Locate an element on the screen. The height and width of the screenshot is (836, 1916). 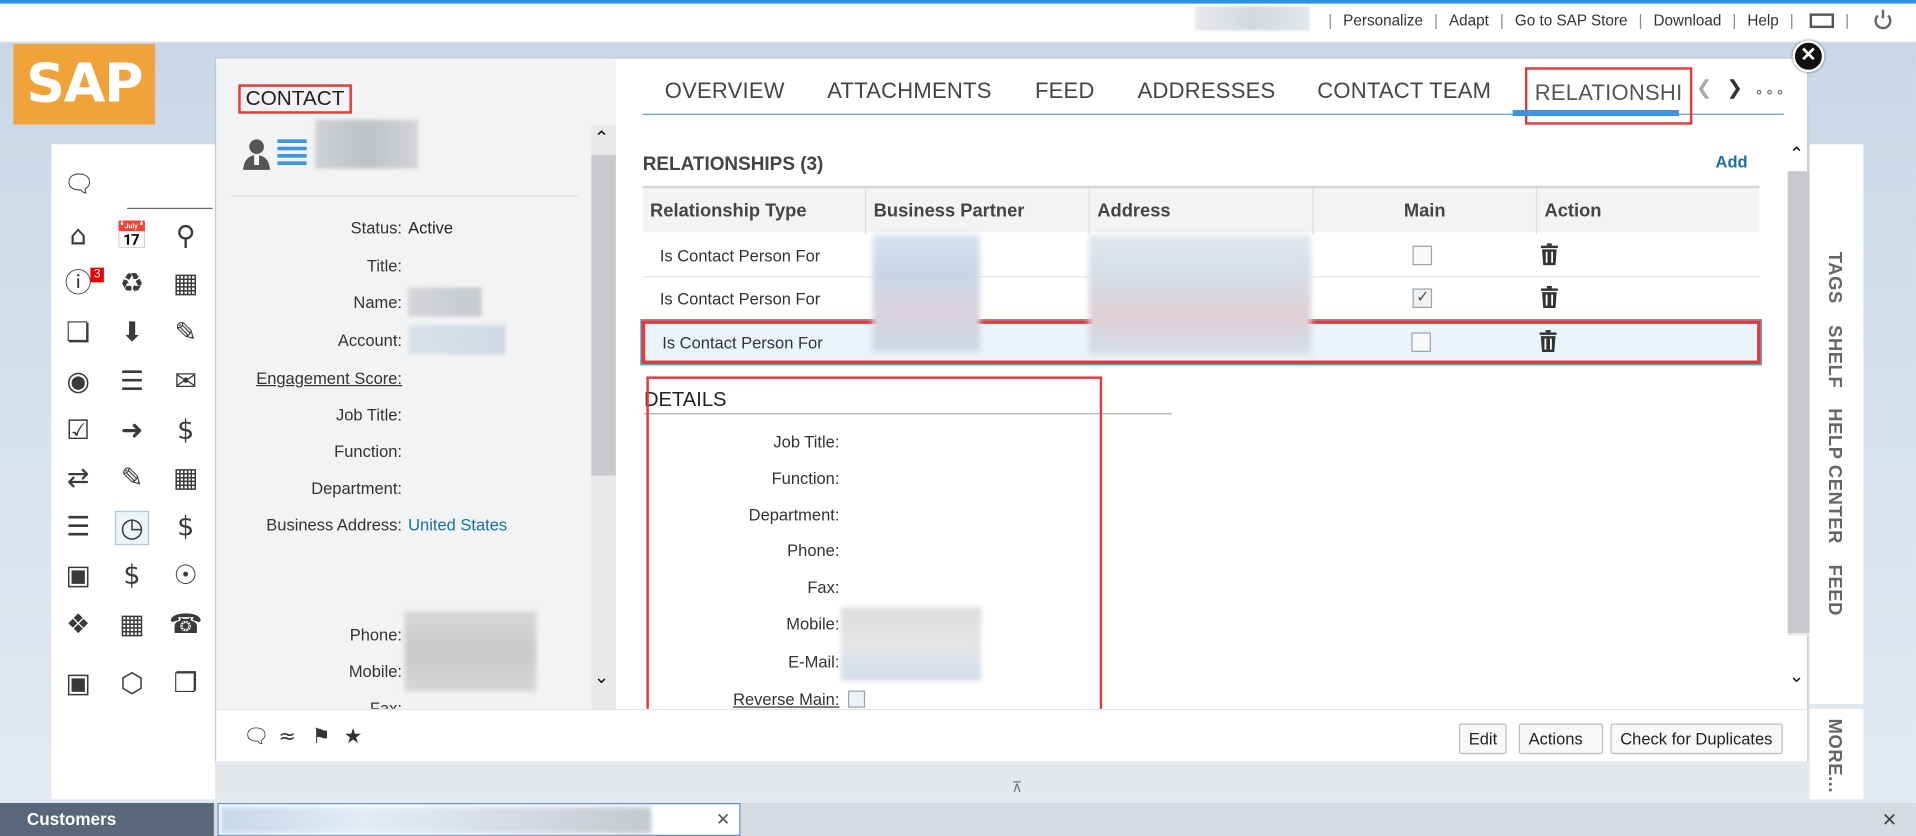
left-scrollbar is located at coordinates (603, 416).